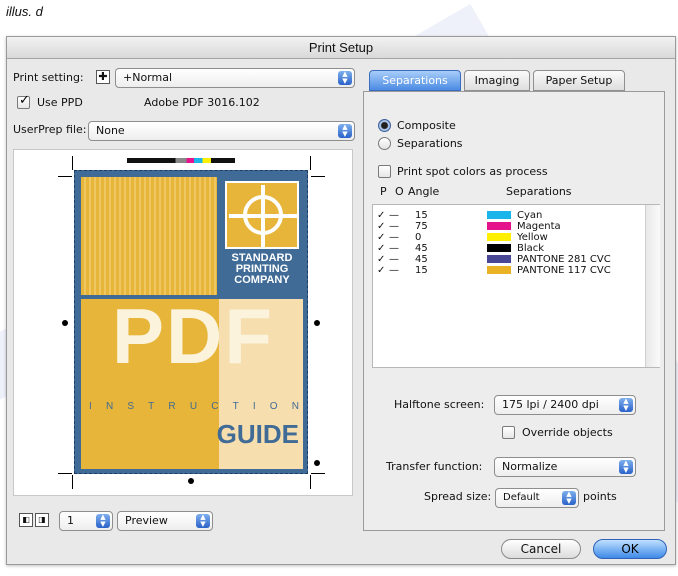 The width and height of the screenshot is (678, 576). I want to click on page-number-popup: 1 ▲ ▼, so click(86, 521).